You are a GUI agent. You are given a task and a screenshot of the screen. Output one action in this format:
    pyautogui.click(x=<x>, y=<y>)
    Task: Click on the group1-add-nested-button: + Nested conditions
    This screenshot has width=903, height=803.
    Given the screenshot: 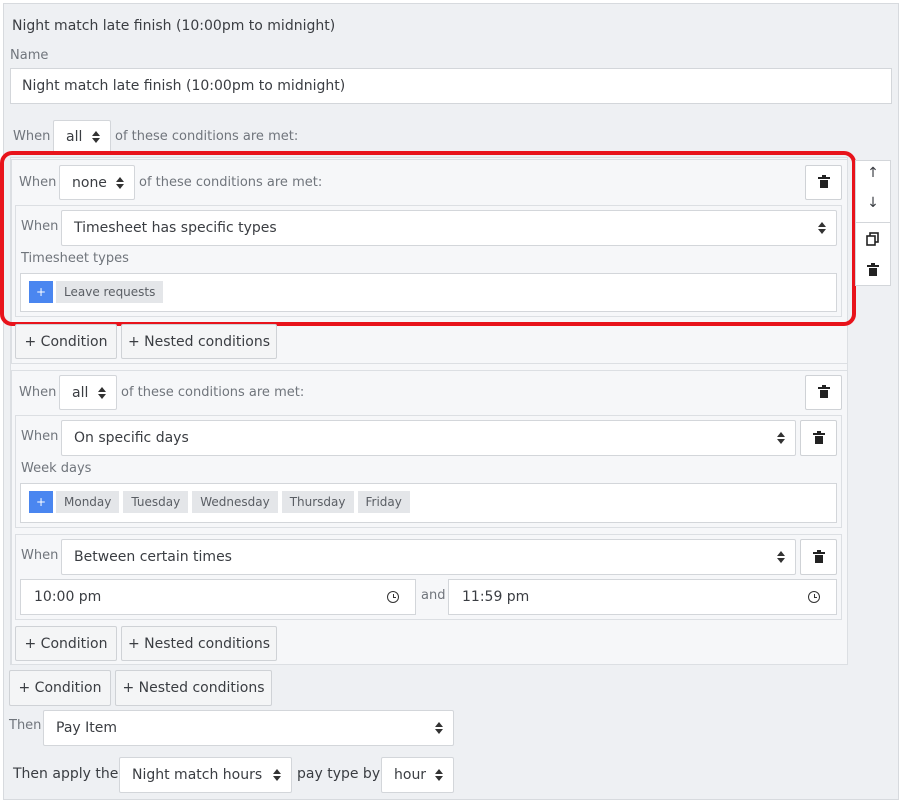 What is the action you would take?
    pyautogui.click(x=199, y=341)
    